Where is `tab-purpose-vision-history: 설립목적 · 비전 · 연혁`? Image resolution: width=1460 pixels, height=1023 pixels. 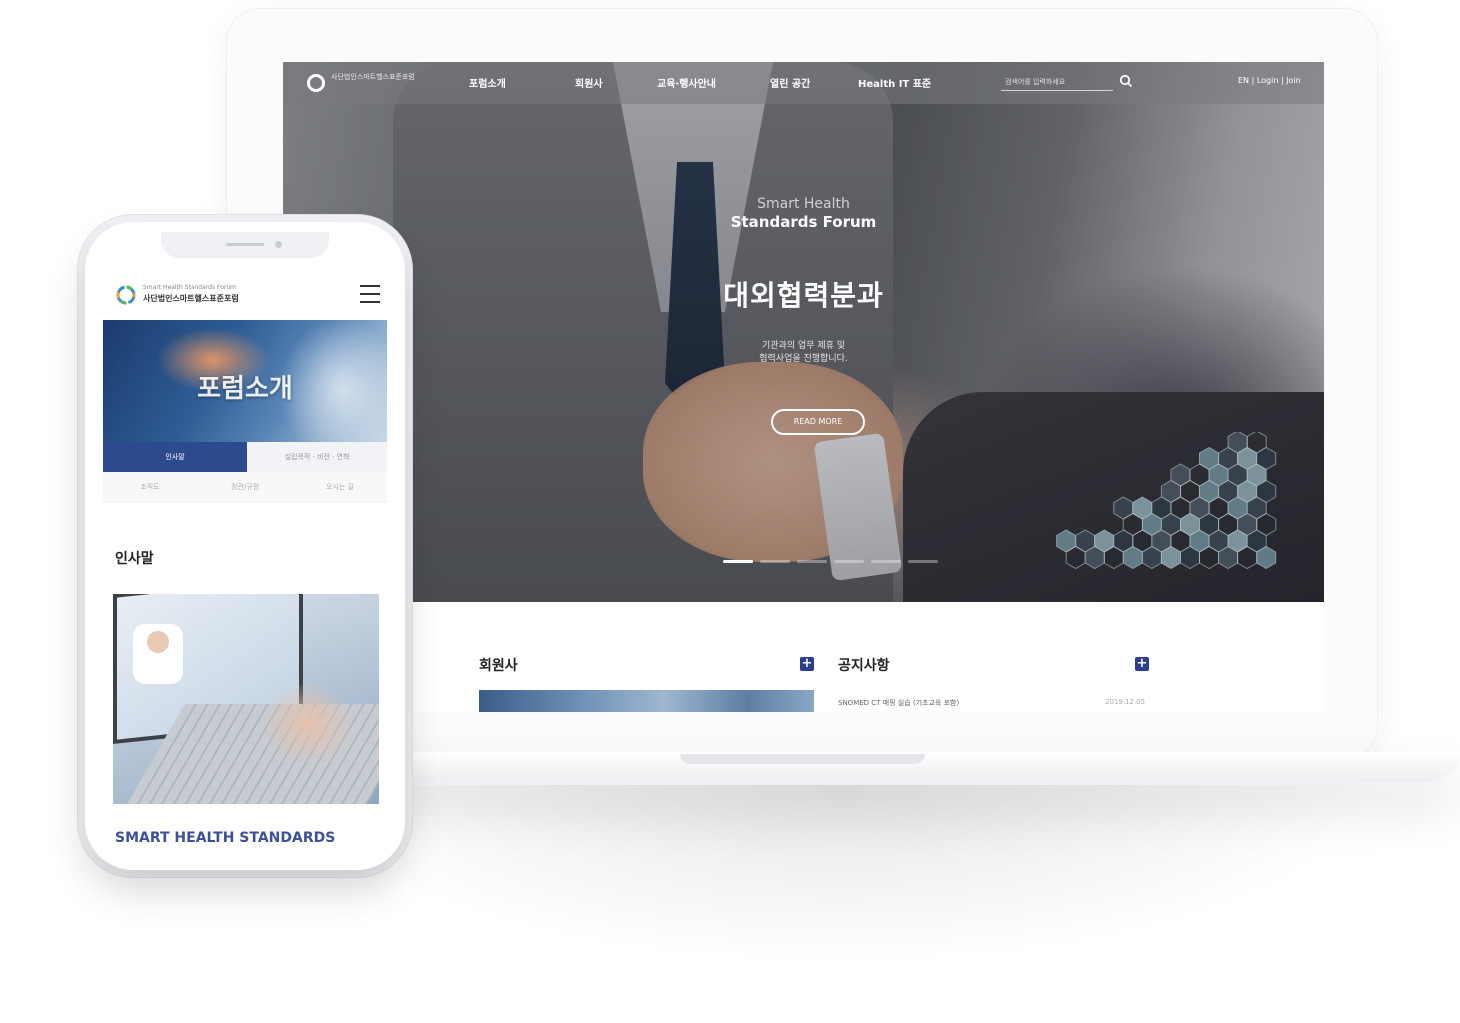 tab-purpose-vision-history: 설립목적 · 비전 · 연혁 is located at coordinates (317, 457).